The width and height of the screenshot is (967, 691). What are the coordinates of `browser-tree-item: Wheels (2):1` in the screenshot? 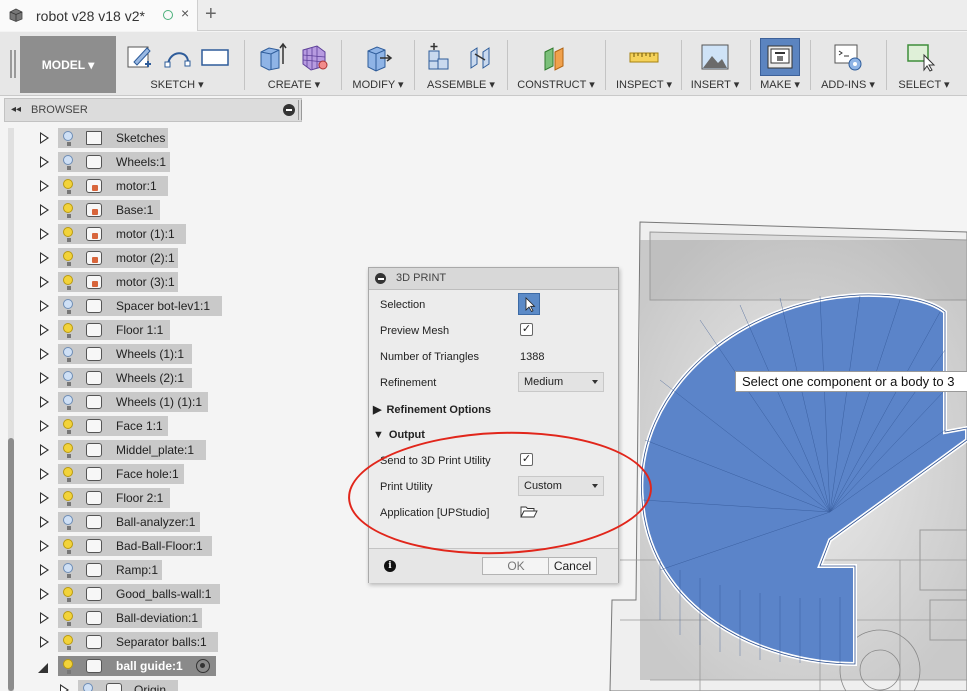 It's located at (150, 378).